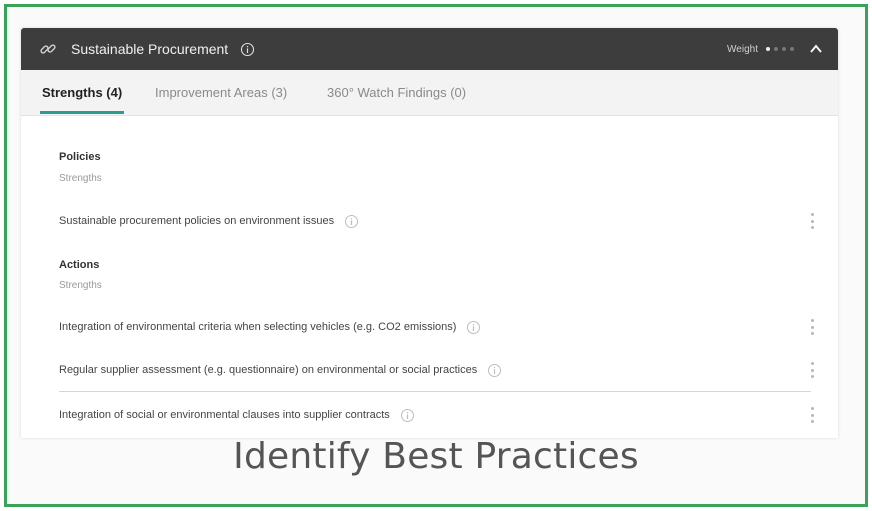 The height and width of the screenshot is (511, 872). I want to click on section-subtitle-policies: Strengths, so click(80, 178).